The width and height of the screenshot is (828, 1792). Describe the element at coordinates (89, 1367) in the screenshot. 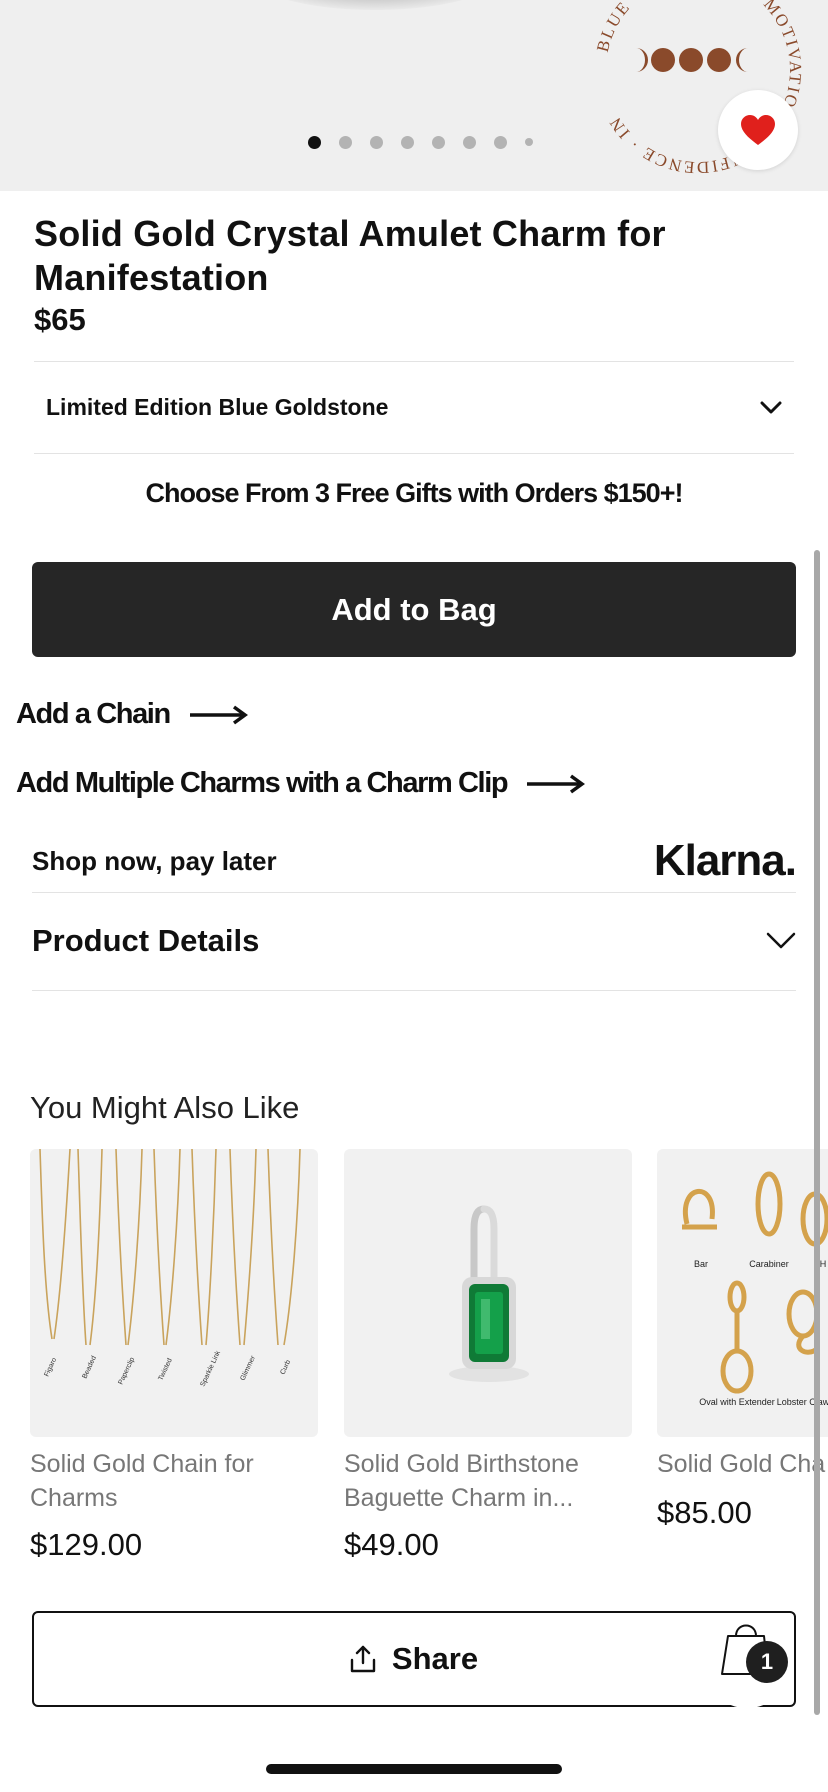

I see `chain-label: Beaded` at that location.